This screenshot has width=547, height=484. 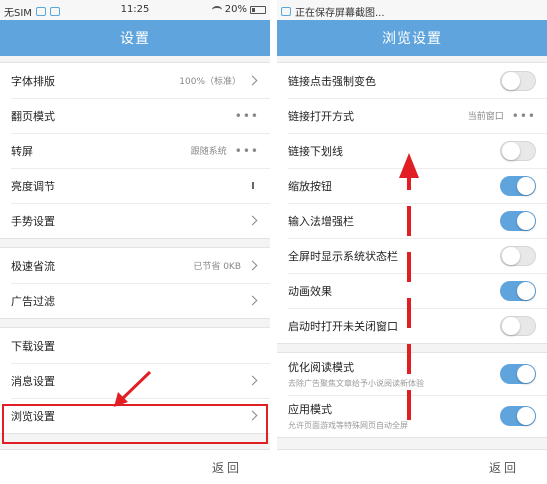 I want to click on screen-rotation-row: 转屏 跟随系统 •••, so click(x=135, y=150).